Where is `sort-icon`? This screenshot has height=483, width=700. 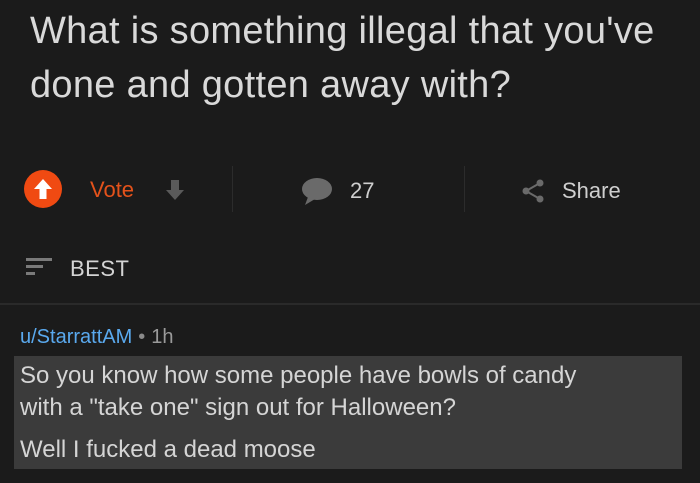 sort-icon is located at coordinates (39, 266).